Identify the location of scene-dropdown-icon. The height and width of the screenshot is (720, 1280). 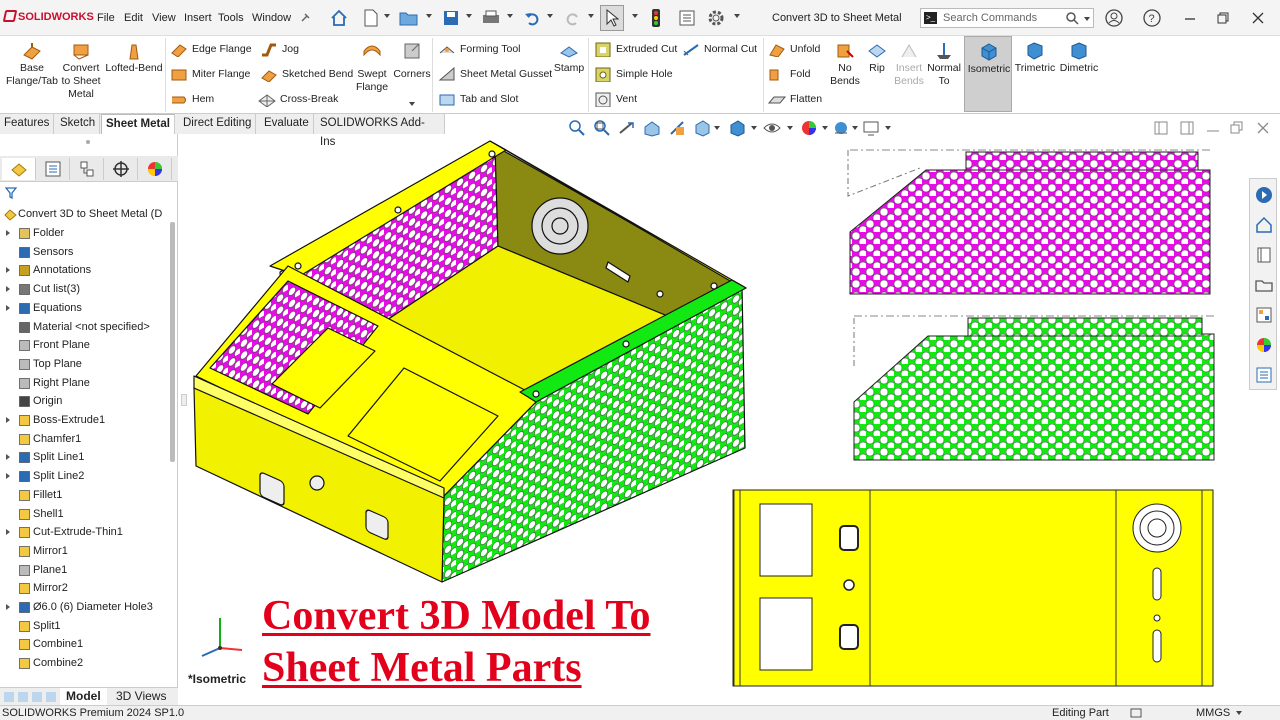
(855, 128).